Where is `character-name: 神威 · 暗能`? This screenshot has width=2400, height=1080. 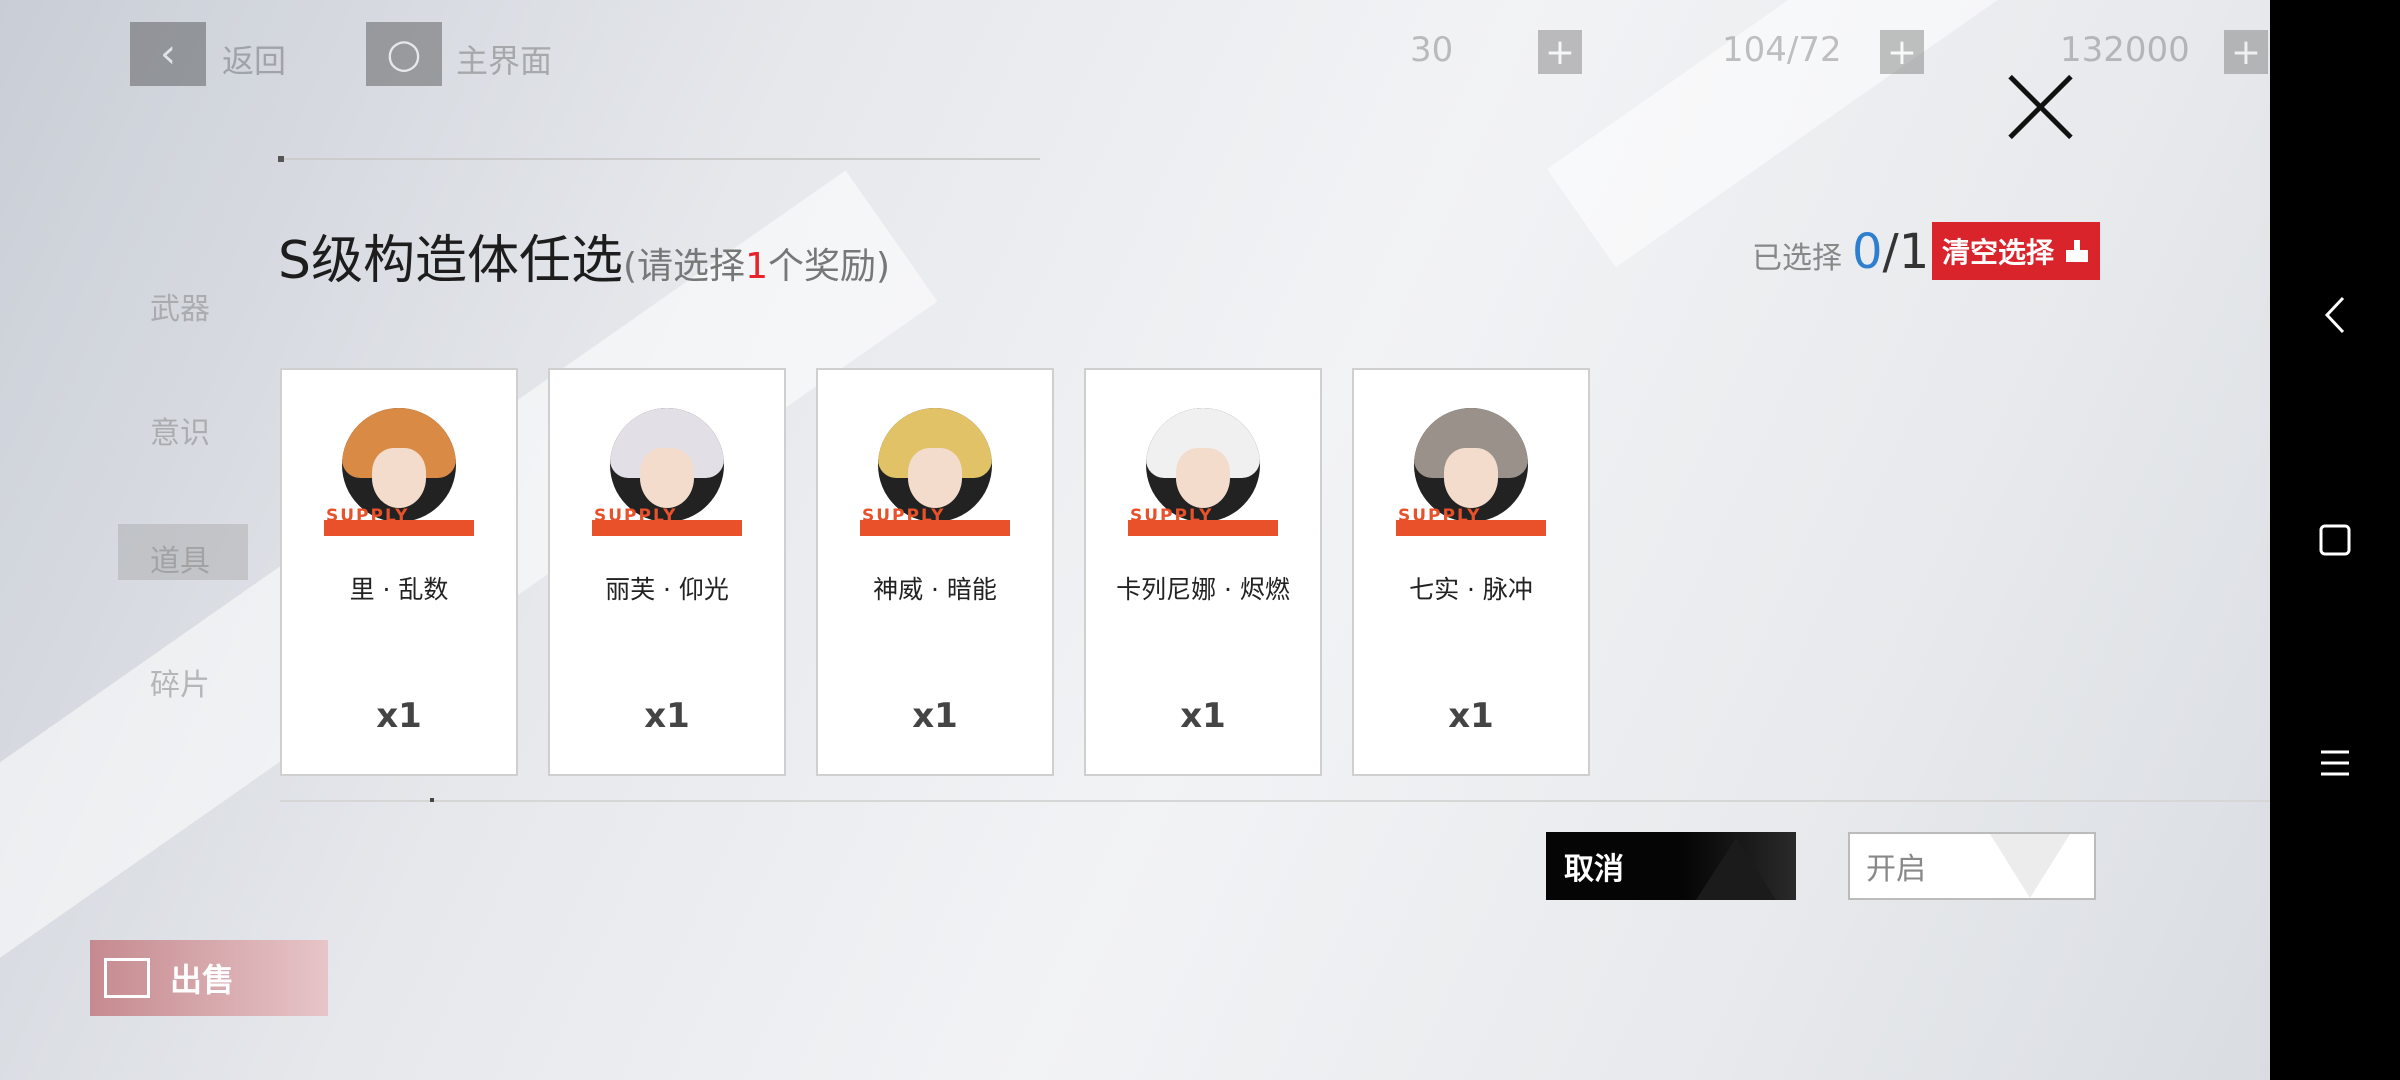 character-name: 神威 · 暗能 is located at coordinates (935, 589).